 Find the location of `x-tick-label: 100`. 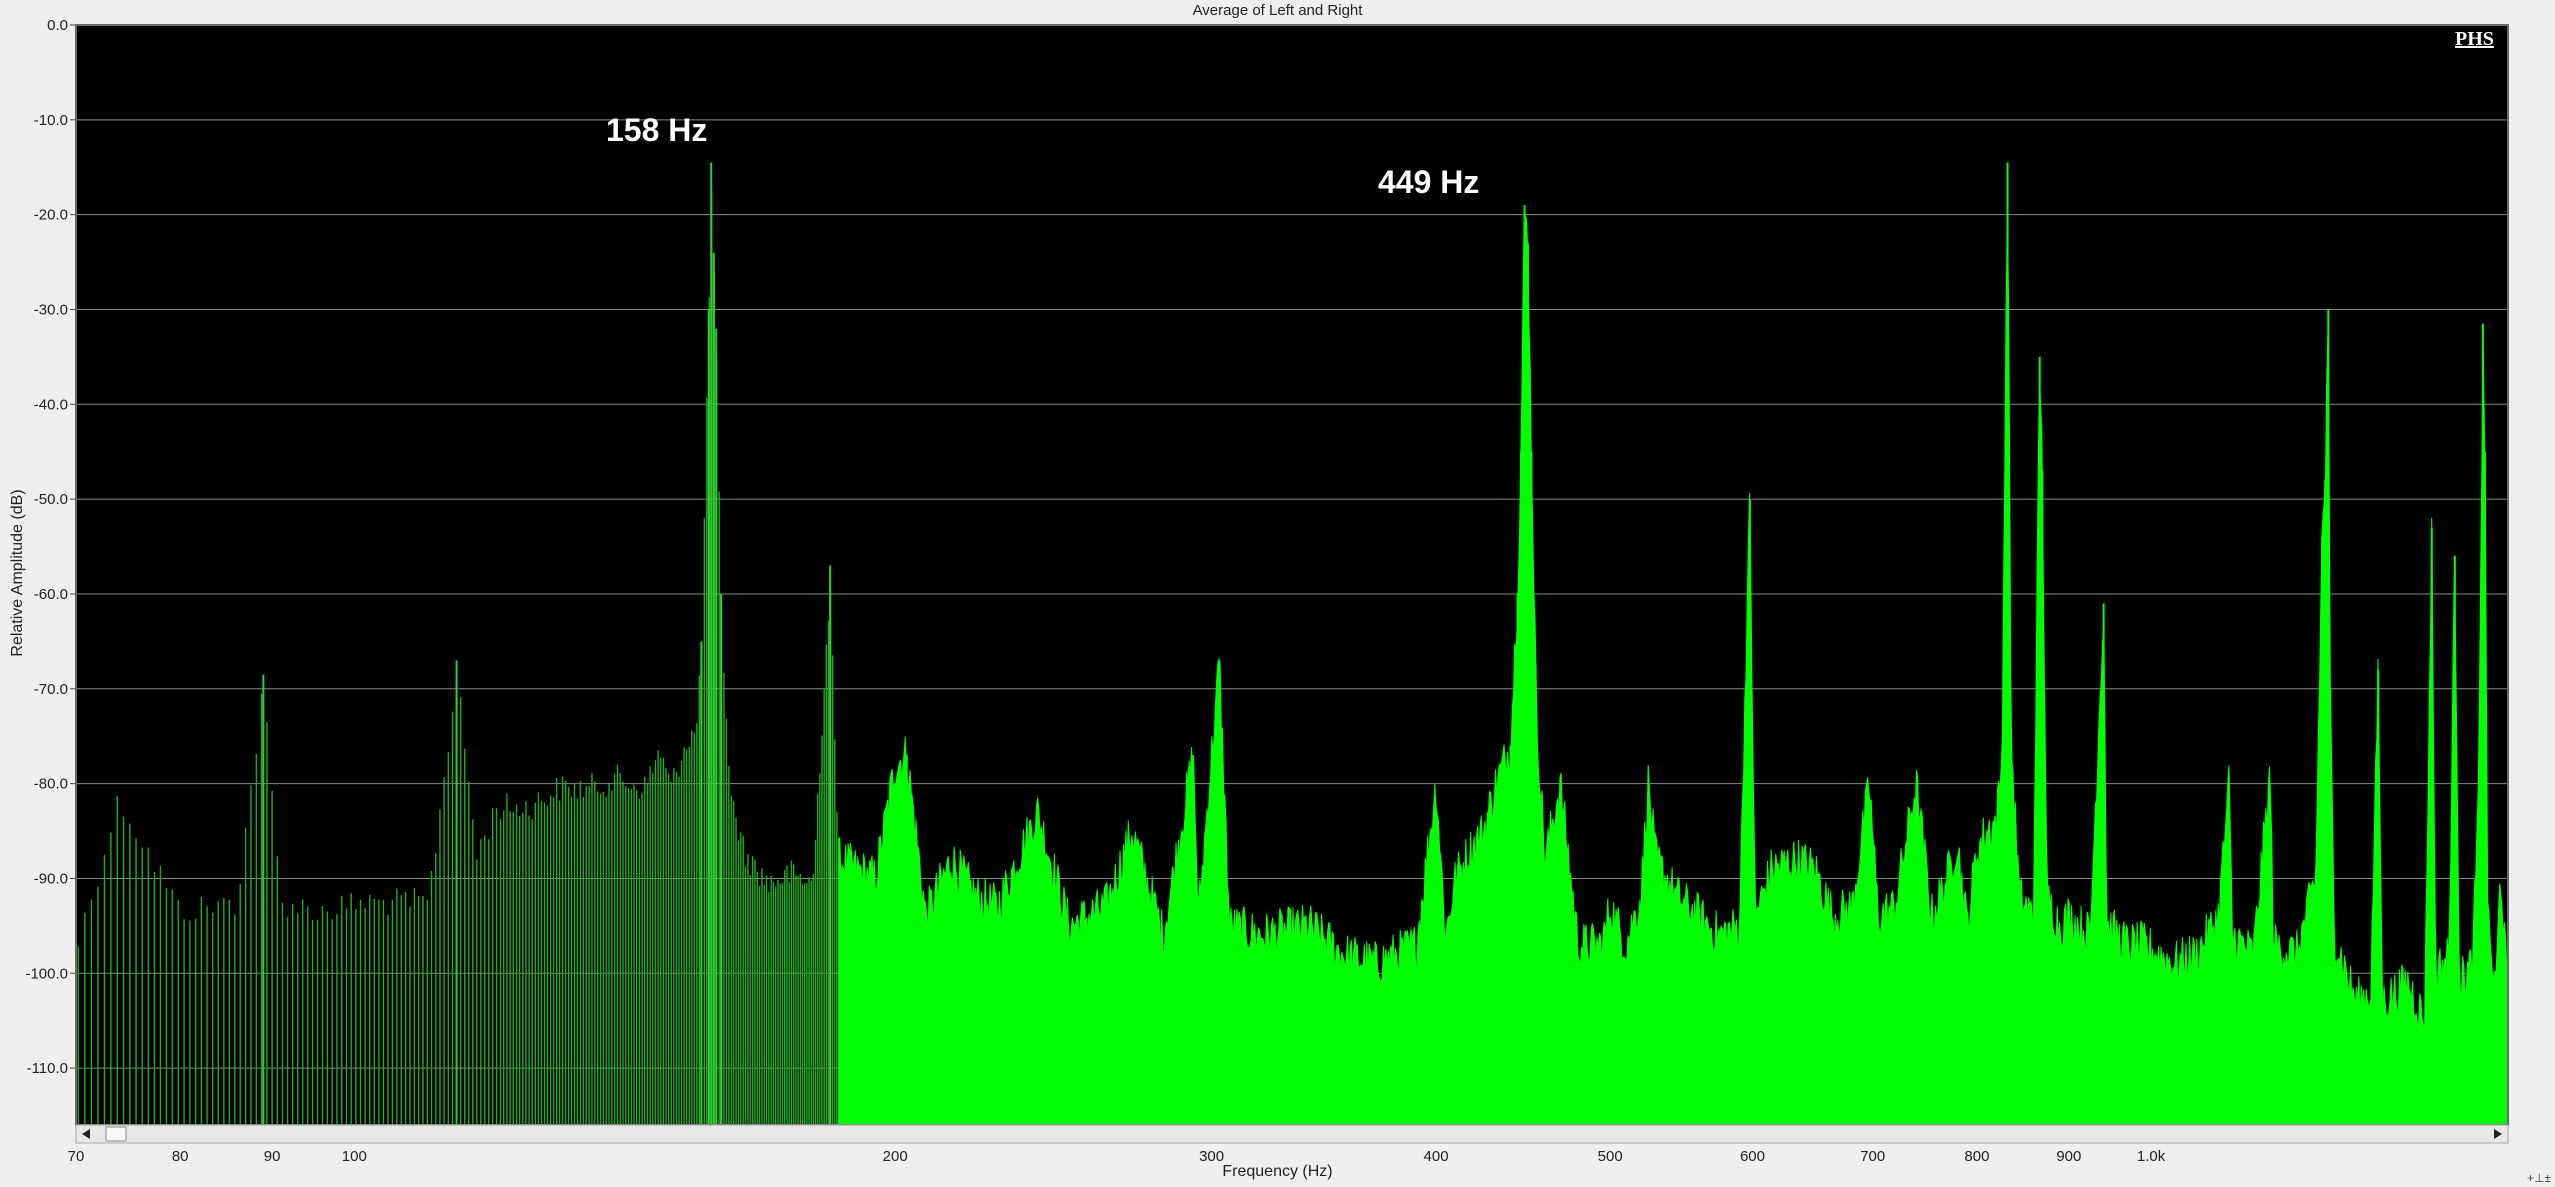

x-tick-label: 100 is located at coordinates (354, 1156).